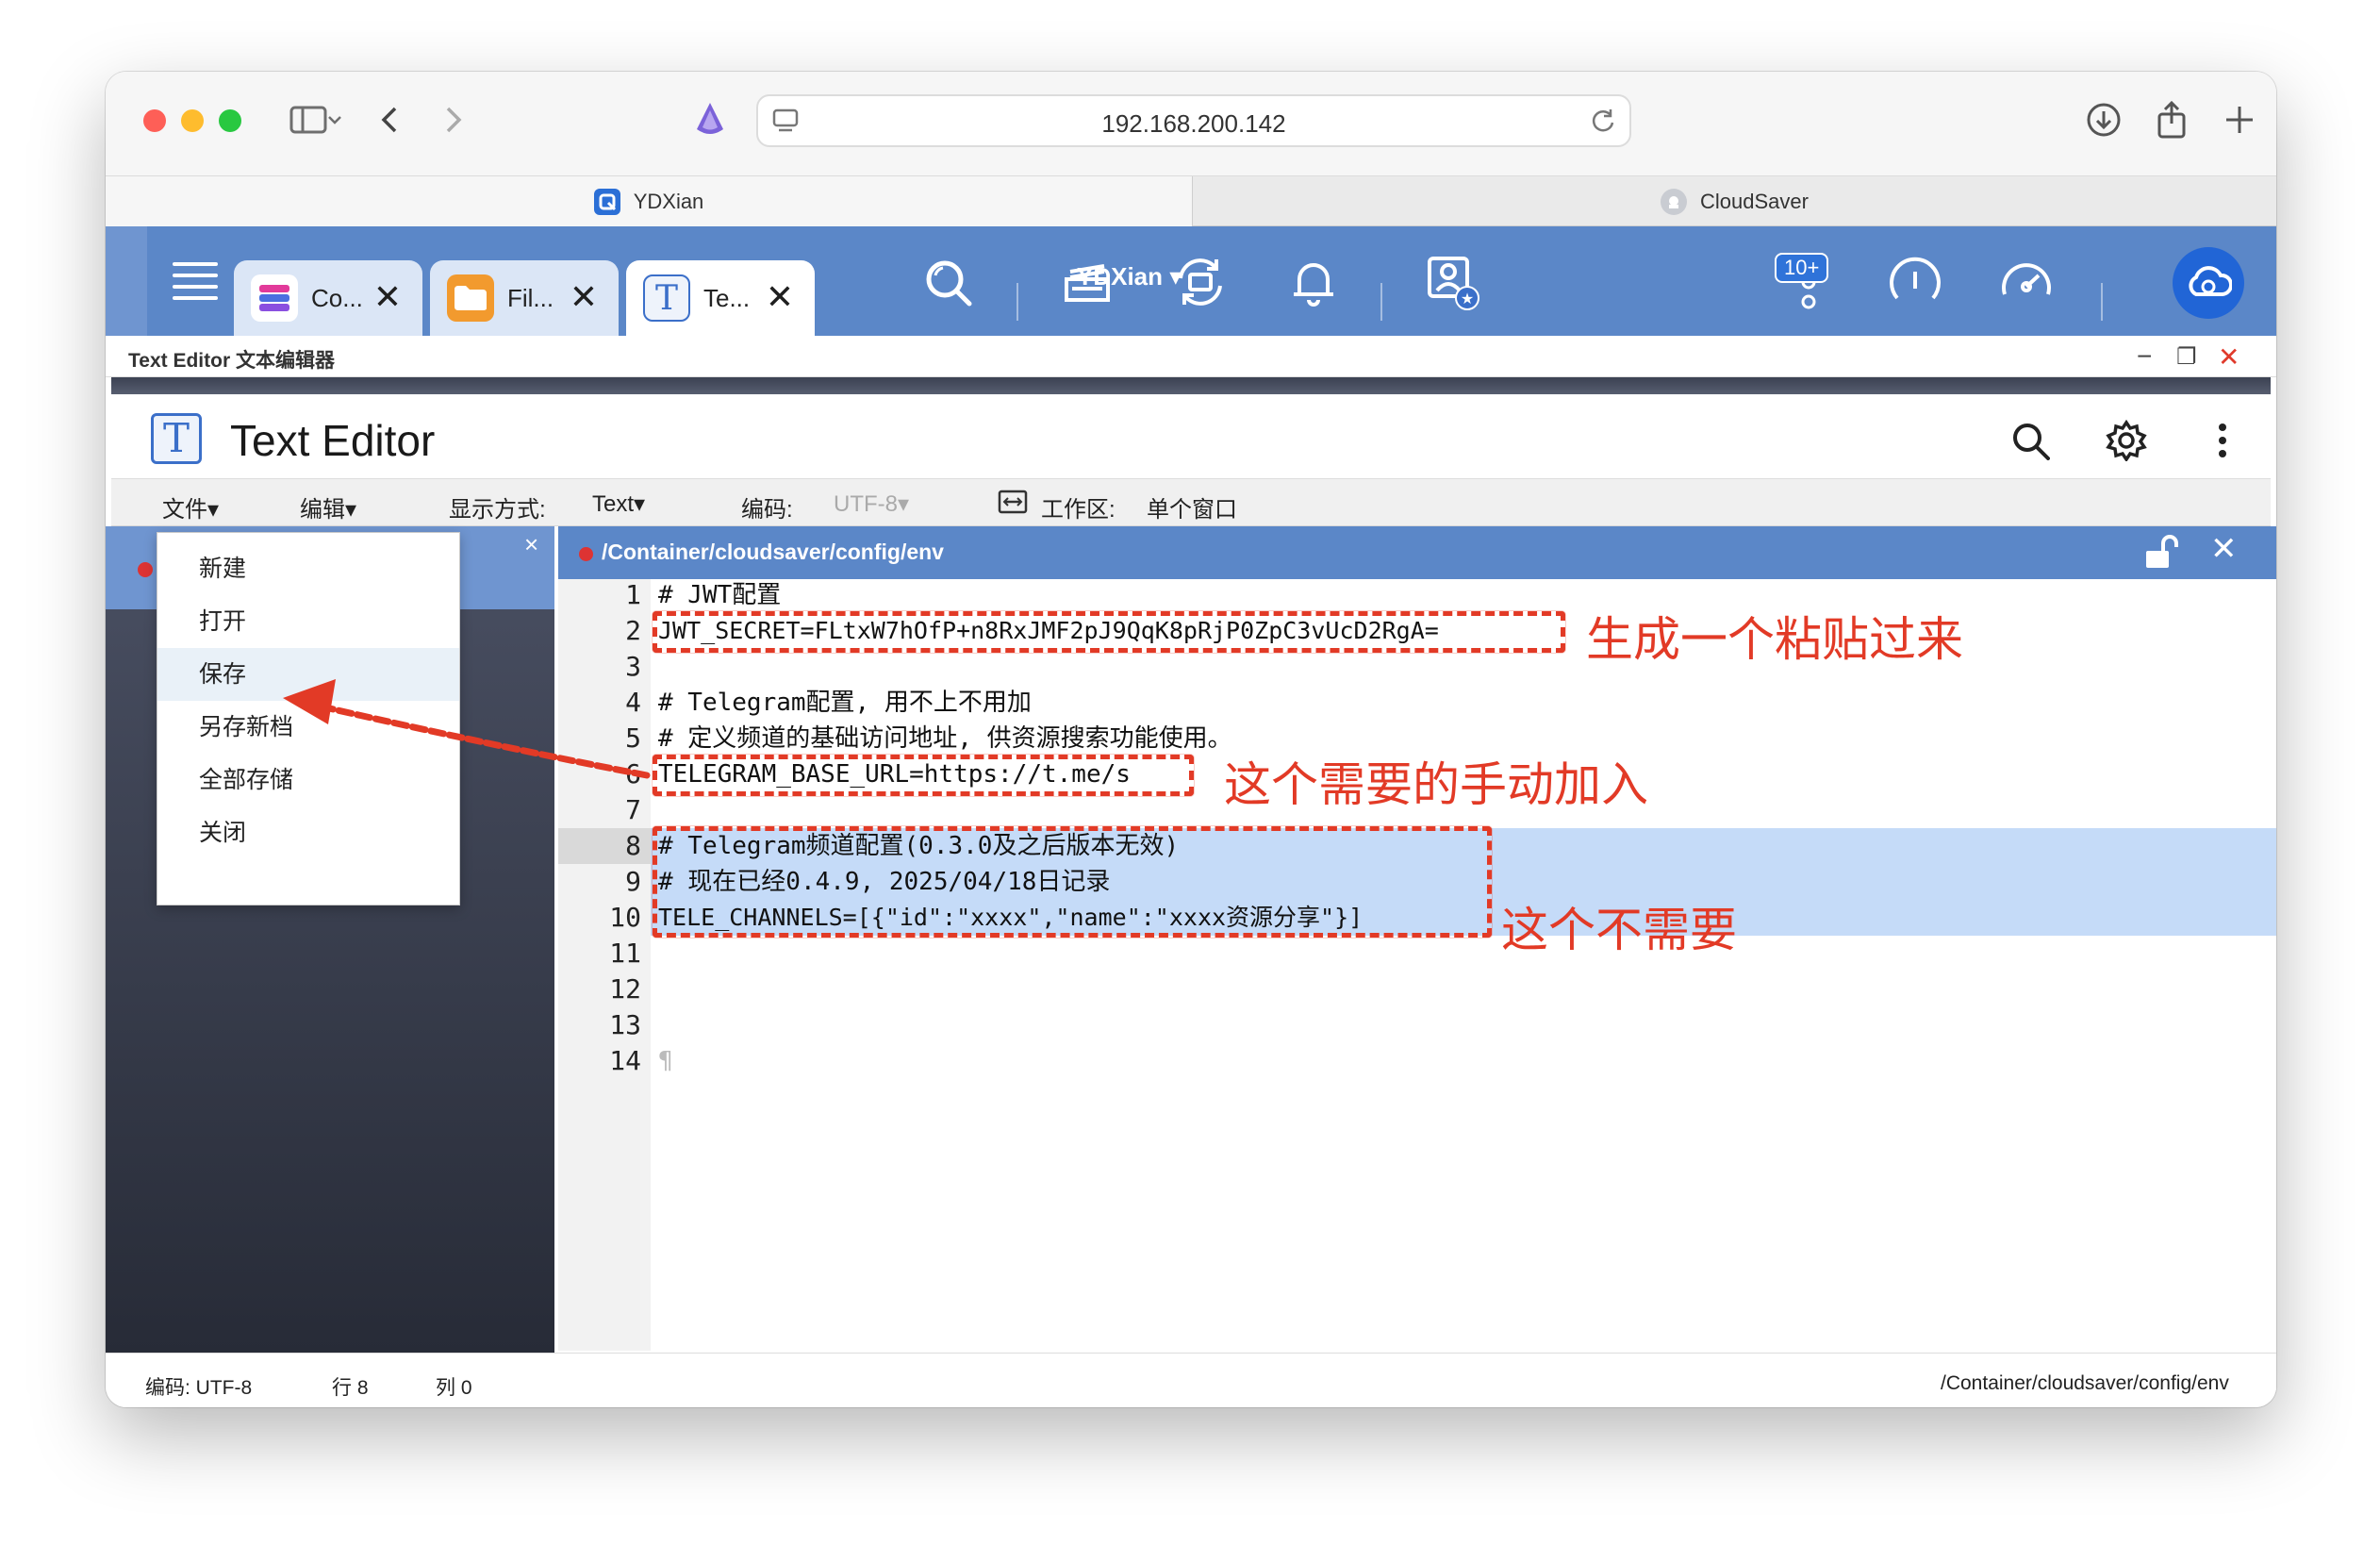 The width and height of the screenshot is (2380, 1545). What do you see at coordinates (308, 727) in the screenshot?
I see `menu-item-save-as: 另存新档` at bounding box center [308, 727].